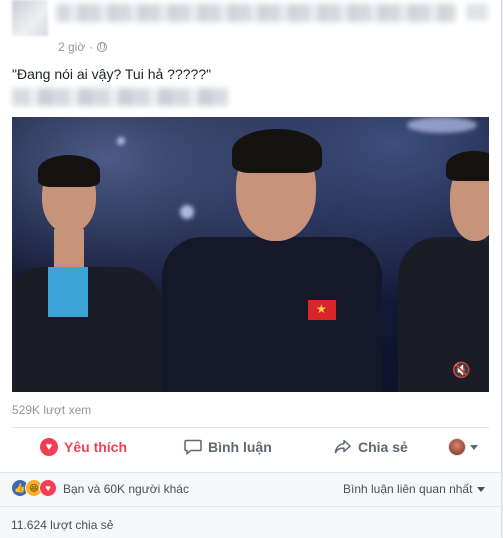 This screenshot has width=503, height=538. I want to click on post-time: 2 giờ, so click(71, 47).